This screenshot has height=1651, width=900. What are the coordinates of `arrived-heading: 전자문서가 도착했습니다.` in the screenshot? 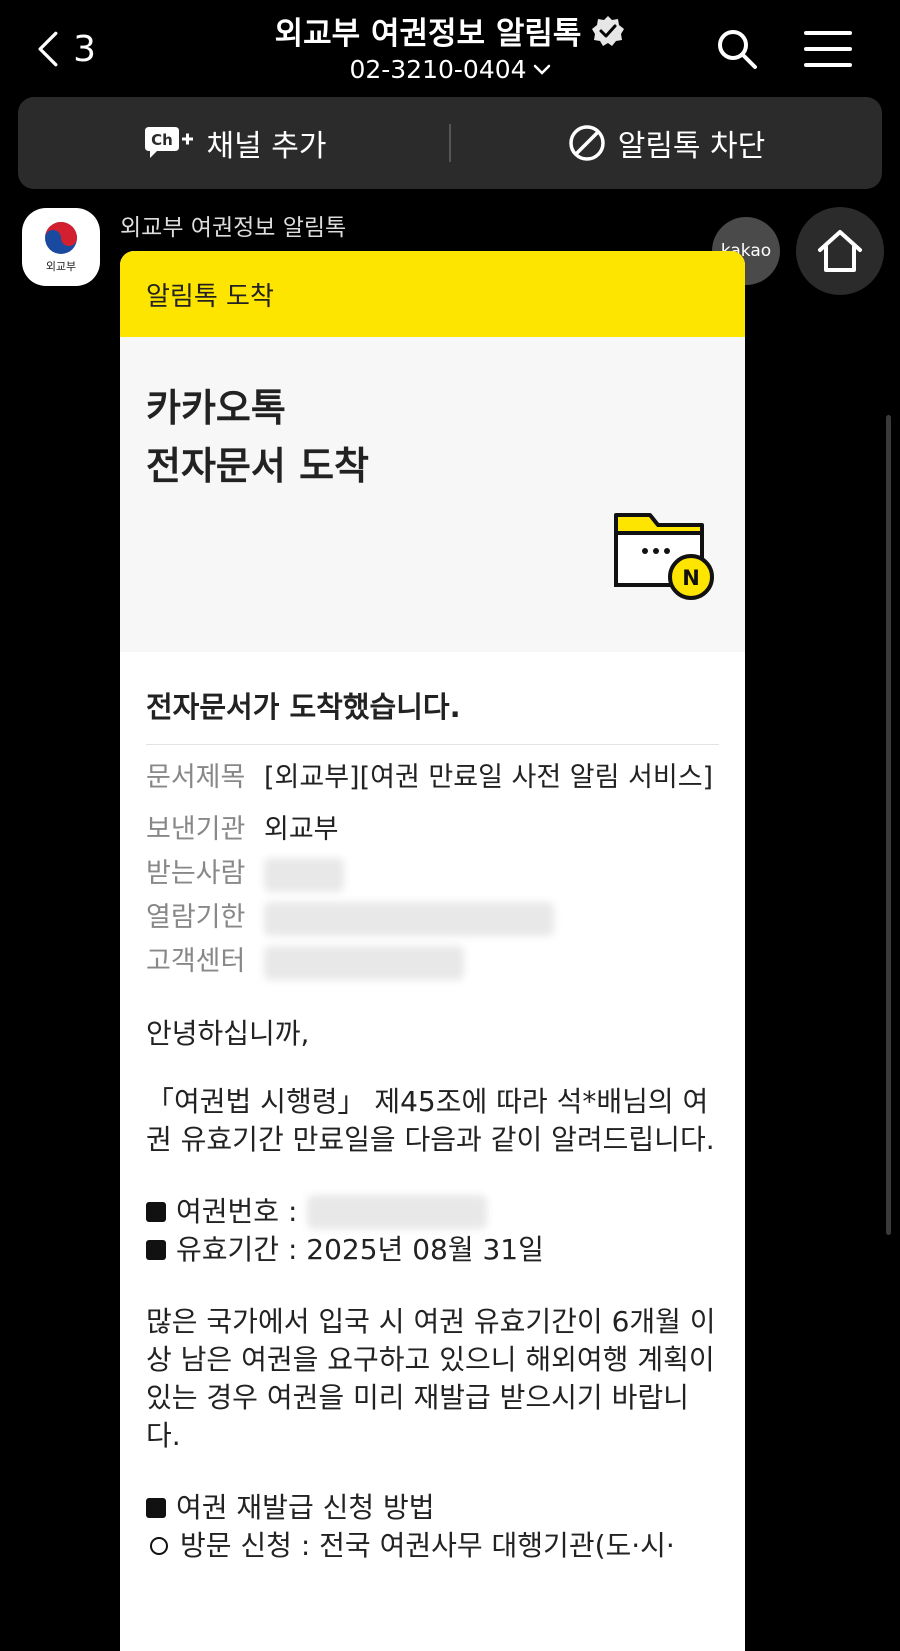 It's located at (432, 698).